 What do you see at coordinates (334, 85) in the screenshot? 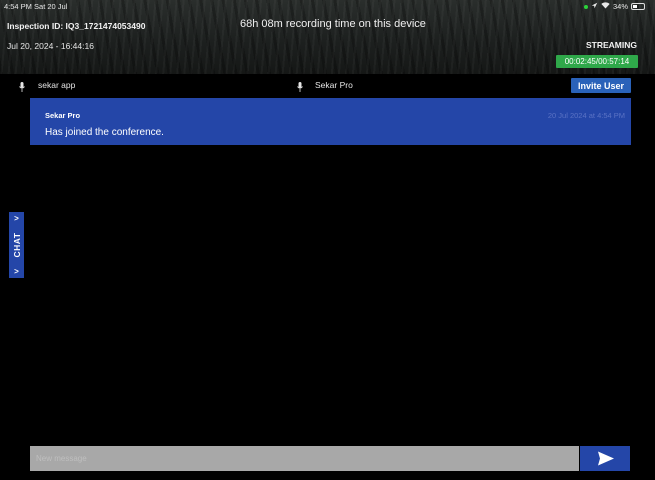
I see `participant-name-sekar-pro: Sekar Pro` at bounding box center [334, 85].